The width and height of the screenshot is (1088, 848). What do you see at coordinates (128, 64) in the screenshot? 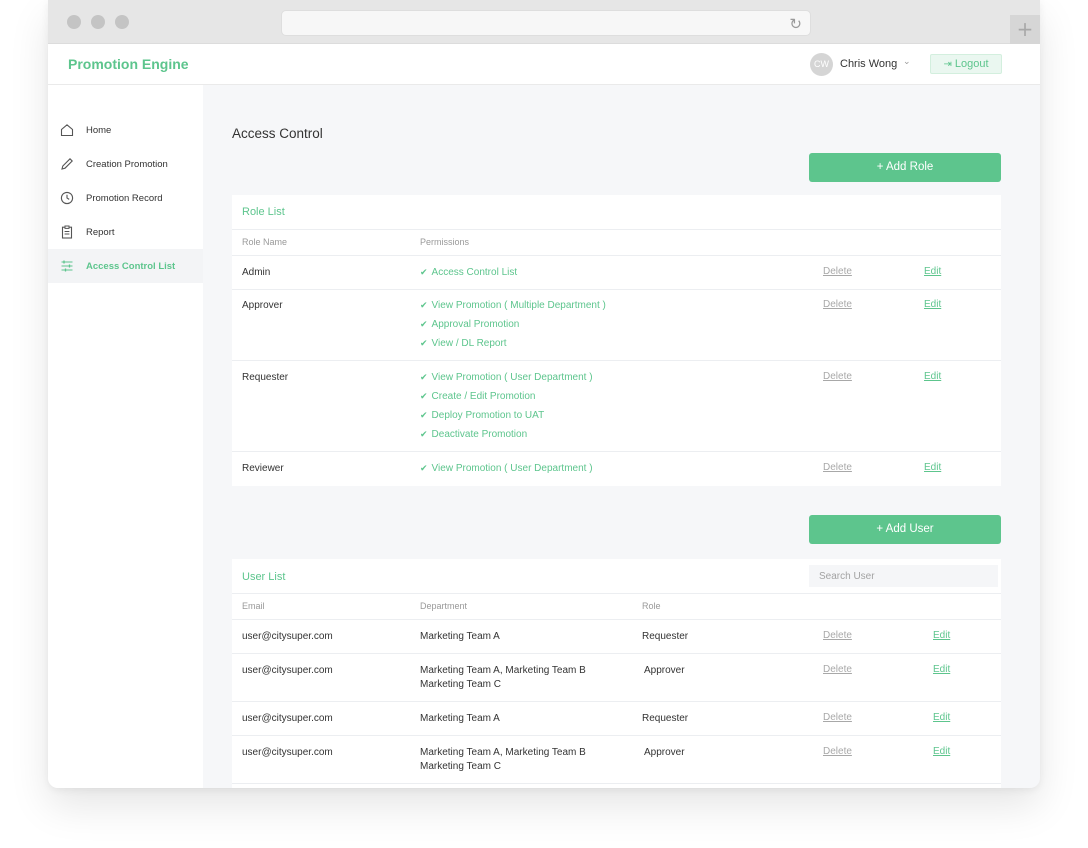
I see `app-title: Promotion Engine` at bounding box center [128, 64].